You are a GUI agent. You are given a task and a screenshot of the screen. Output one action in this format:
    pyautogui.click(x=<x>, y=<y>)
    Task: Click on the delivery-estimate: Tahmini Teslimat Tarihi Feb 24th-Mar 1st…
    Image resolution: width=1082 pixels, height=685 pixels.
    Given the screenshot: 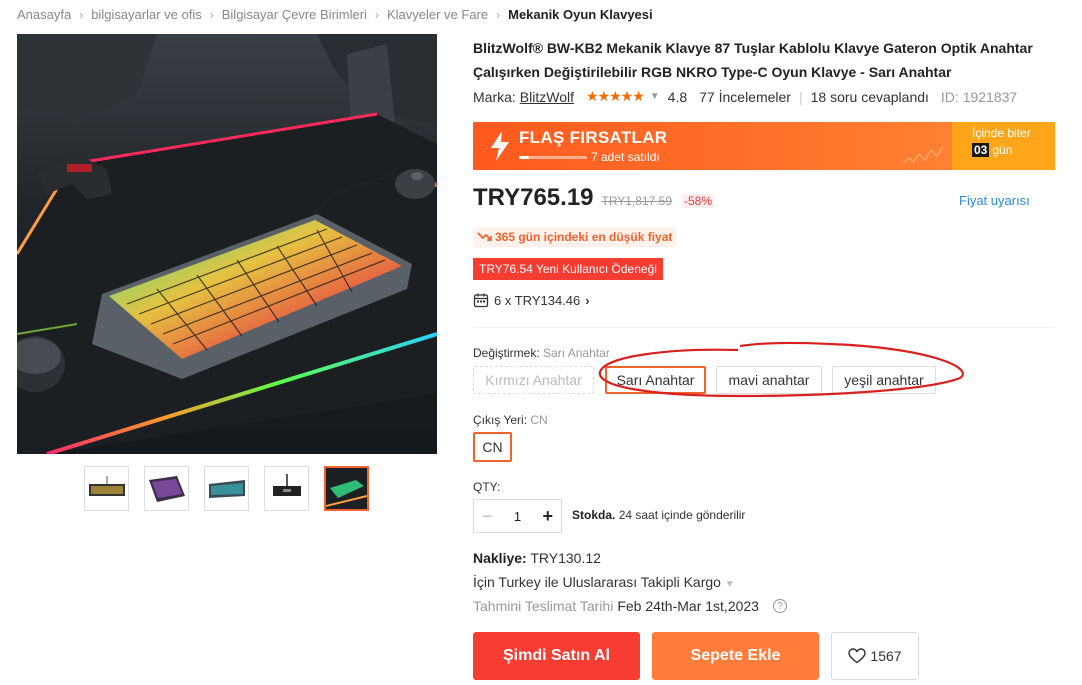 What is the action you would take?
    pyautogui.click(x=630, y=606)
    